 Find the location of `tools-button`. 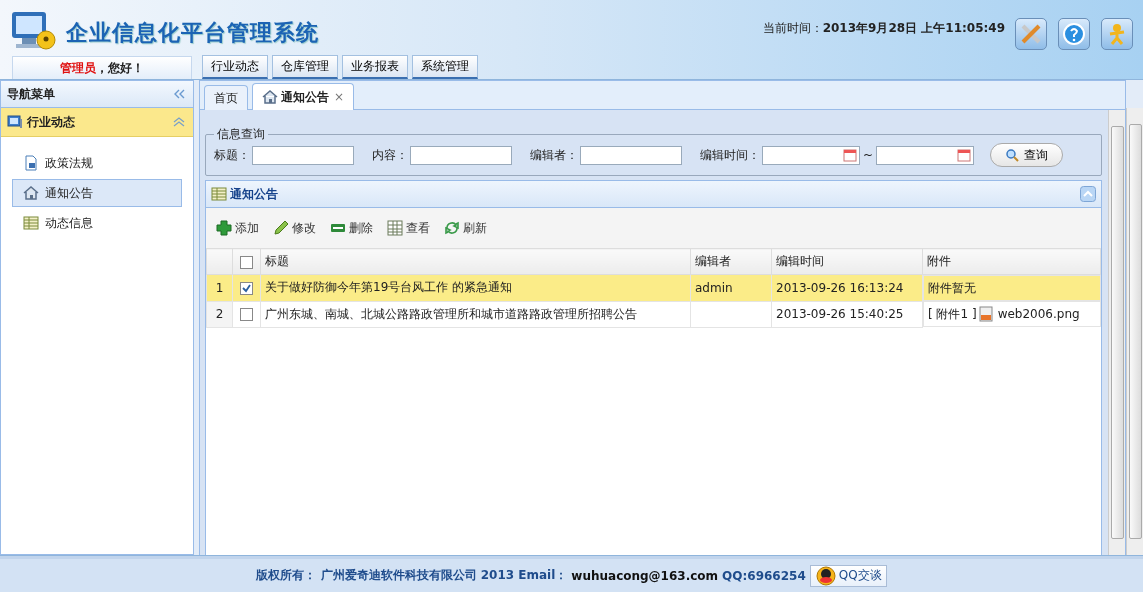

tools-button is located at coordinates (1031, 34).